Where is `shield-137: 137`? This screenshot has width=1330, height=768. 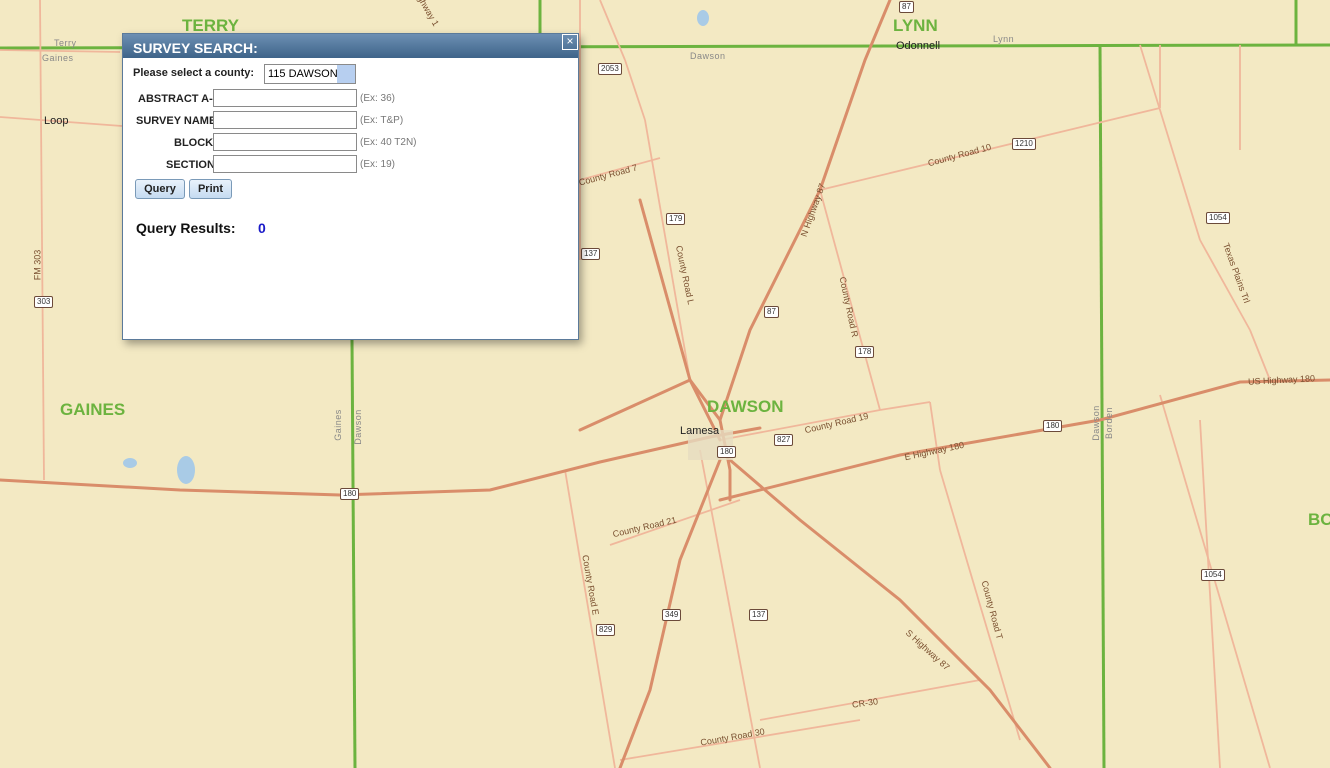 shield-137: 137 is located at coordinates (759, 615).